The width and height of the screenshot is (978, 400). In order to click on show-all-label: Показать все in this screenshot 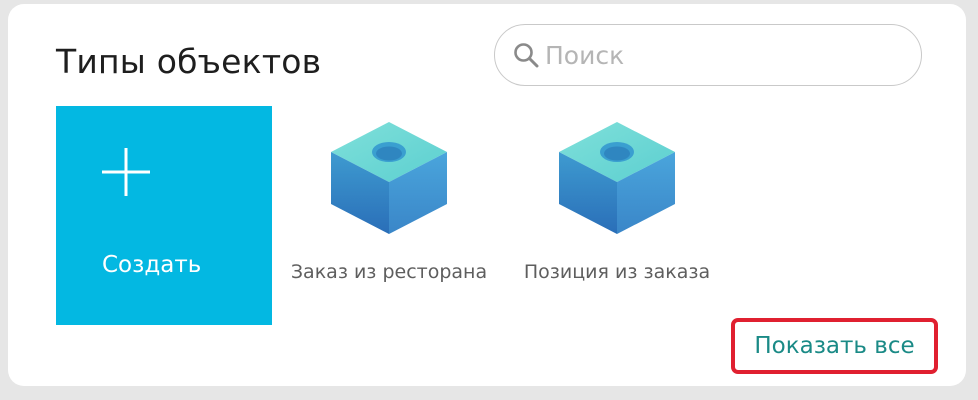, I will do `click(834, 346)`.